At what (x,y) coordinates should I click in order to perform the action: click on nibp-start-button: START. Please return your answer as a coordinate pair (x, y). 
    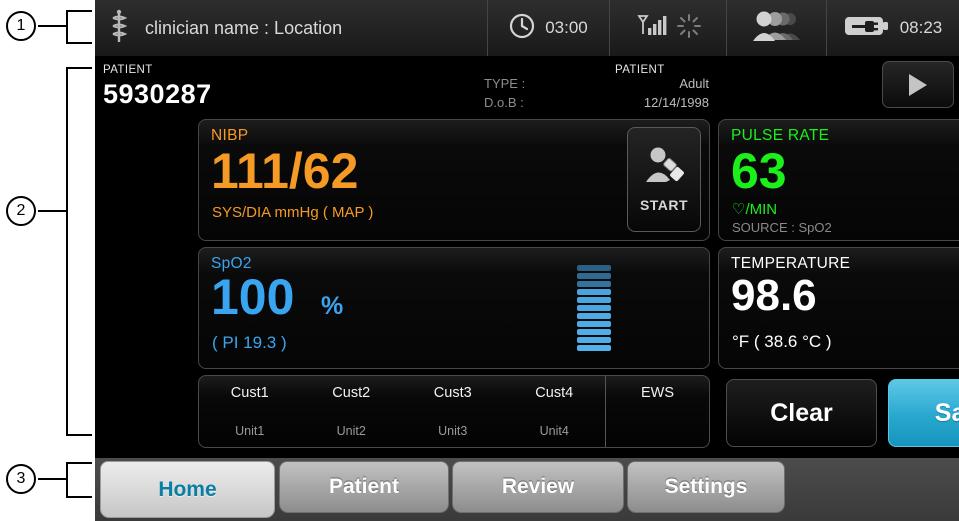
    Looking at the image, I should click on (664, 179).